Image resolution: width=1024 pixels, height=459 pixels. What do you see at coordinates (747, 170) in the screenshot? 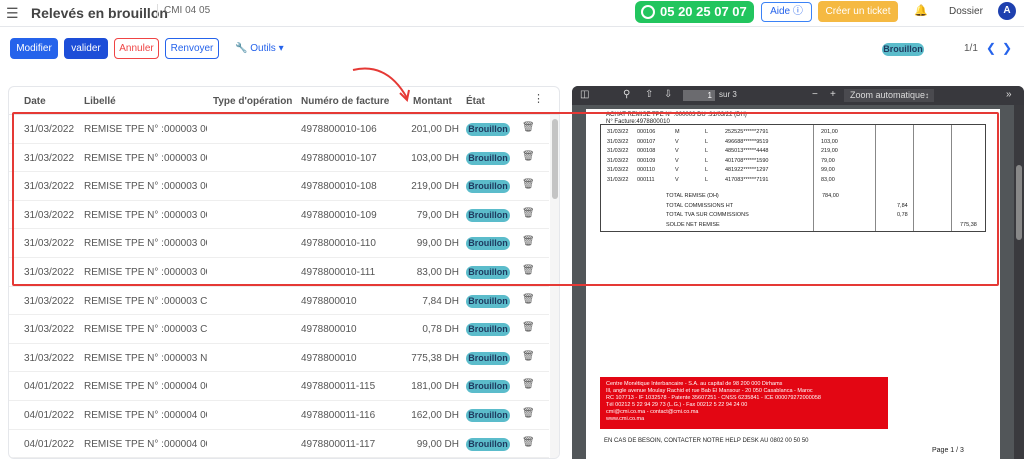
I see `document-cell-card: 481922******1297` at bounding box center [747, 170].